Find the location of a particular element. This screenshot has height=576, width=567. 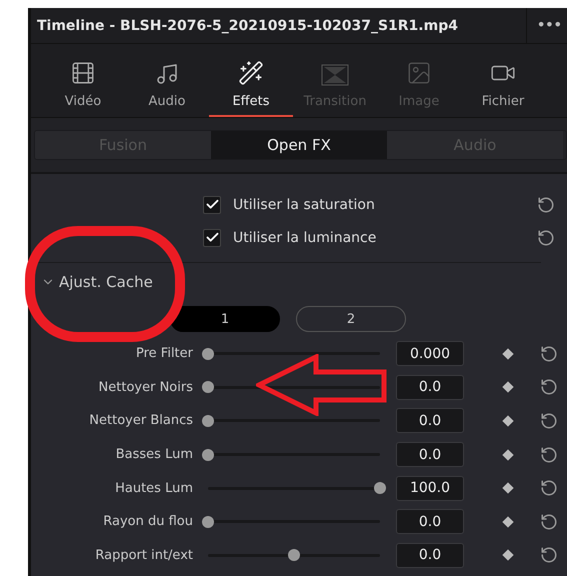

value-field: 0.000 is located at coordinates (430, 353).